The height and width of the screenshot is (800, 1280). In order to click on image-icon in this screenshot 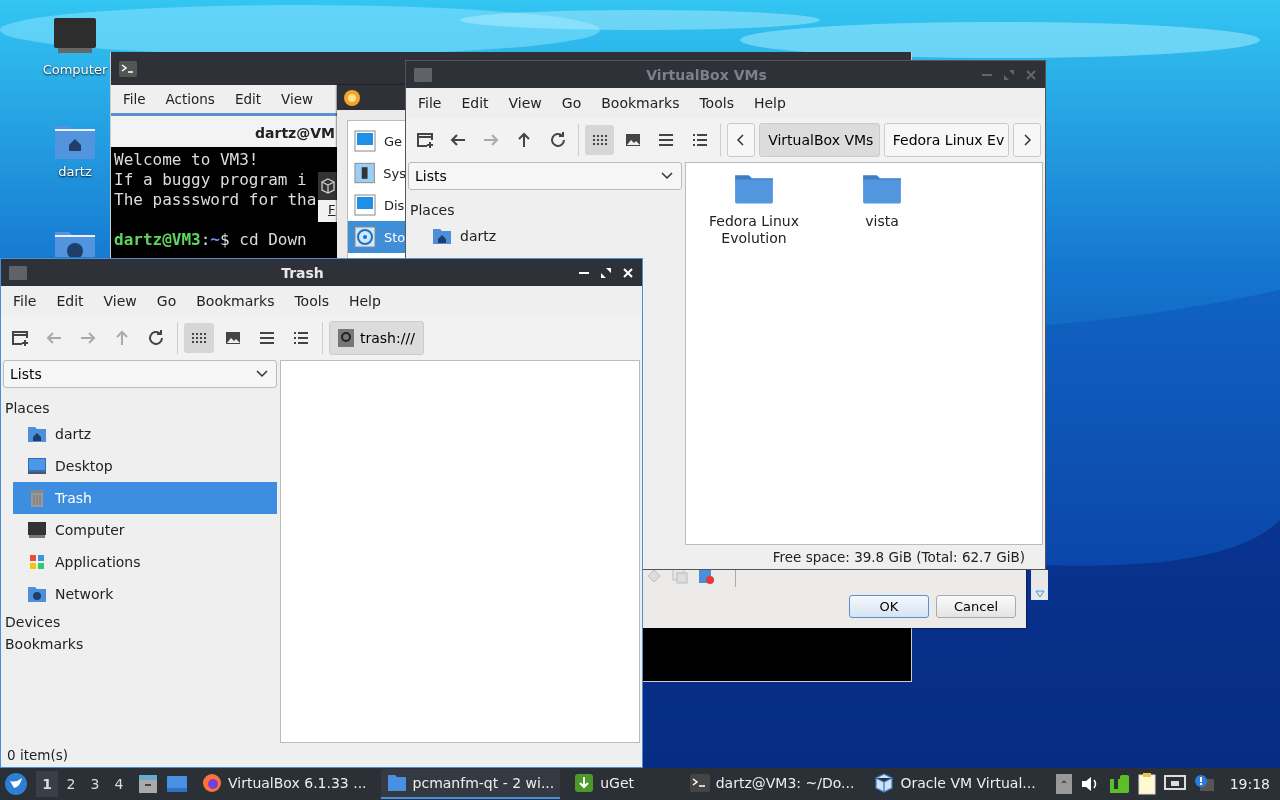, I will do `click(633, 140)`.